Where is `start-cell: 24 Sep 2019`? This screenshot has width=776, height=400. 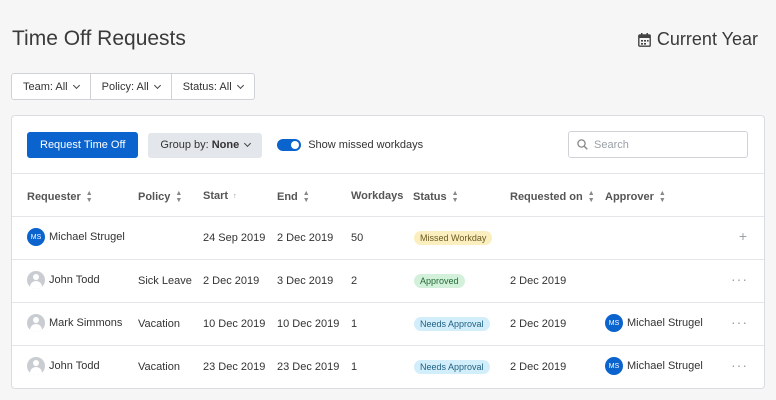 start-cell: 24 Sep 2019 is located at coordinates (234, 238).